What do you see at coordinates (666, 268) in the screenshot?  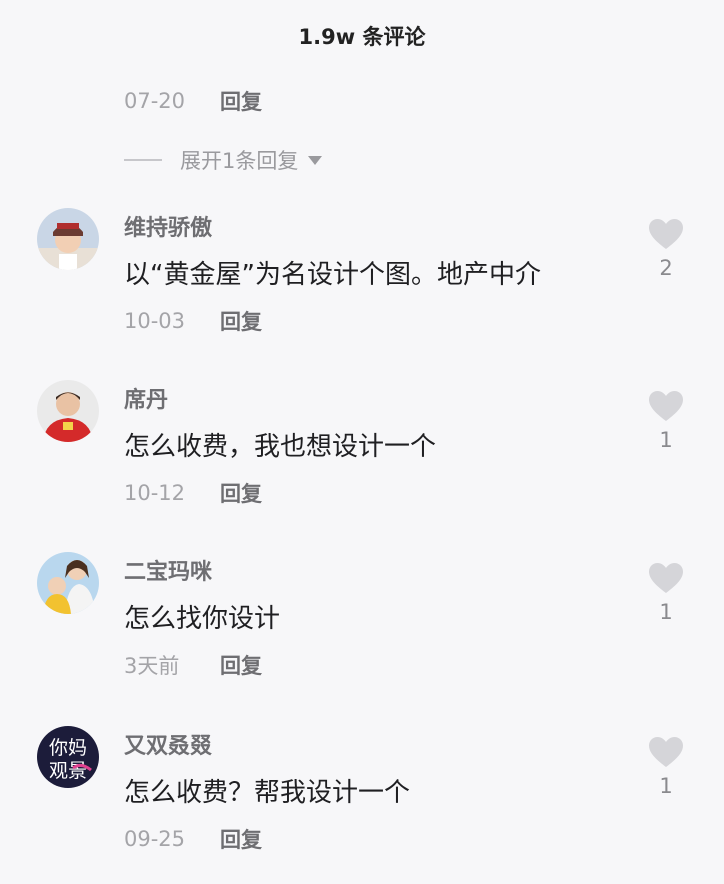 I see `like-count: 2` at bounding box center [666, 268].